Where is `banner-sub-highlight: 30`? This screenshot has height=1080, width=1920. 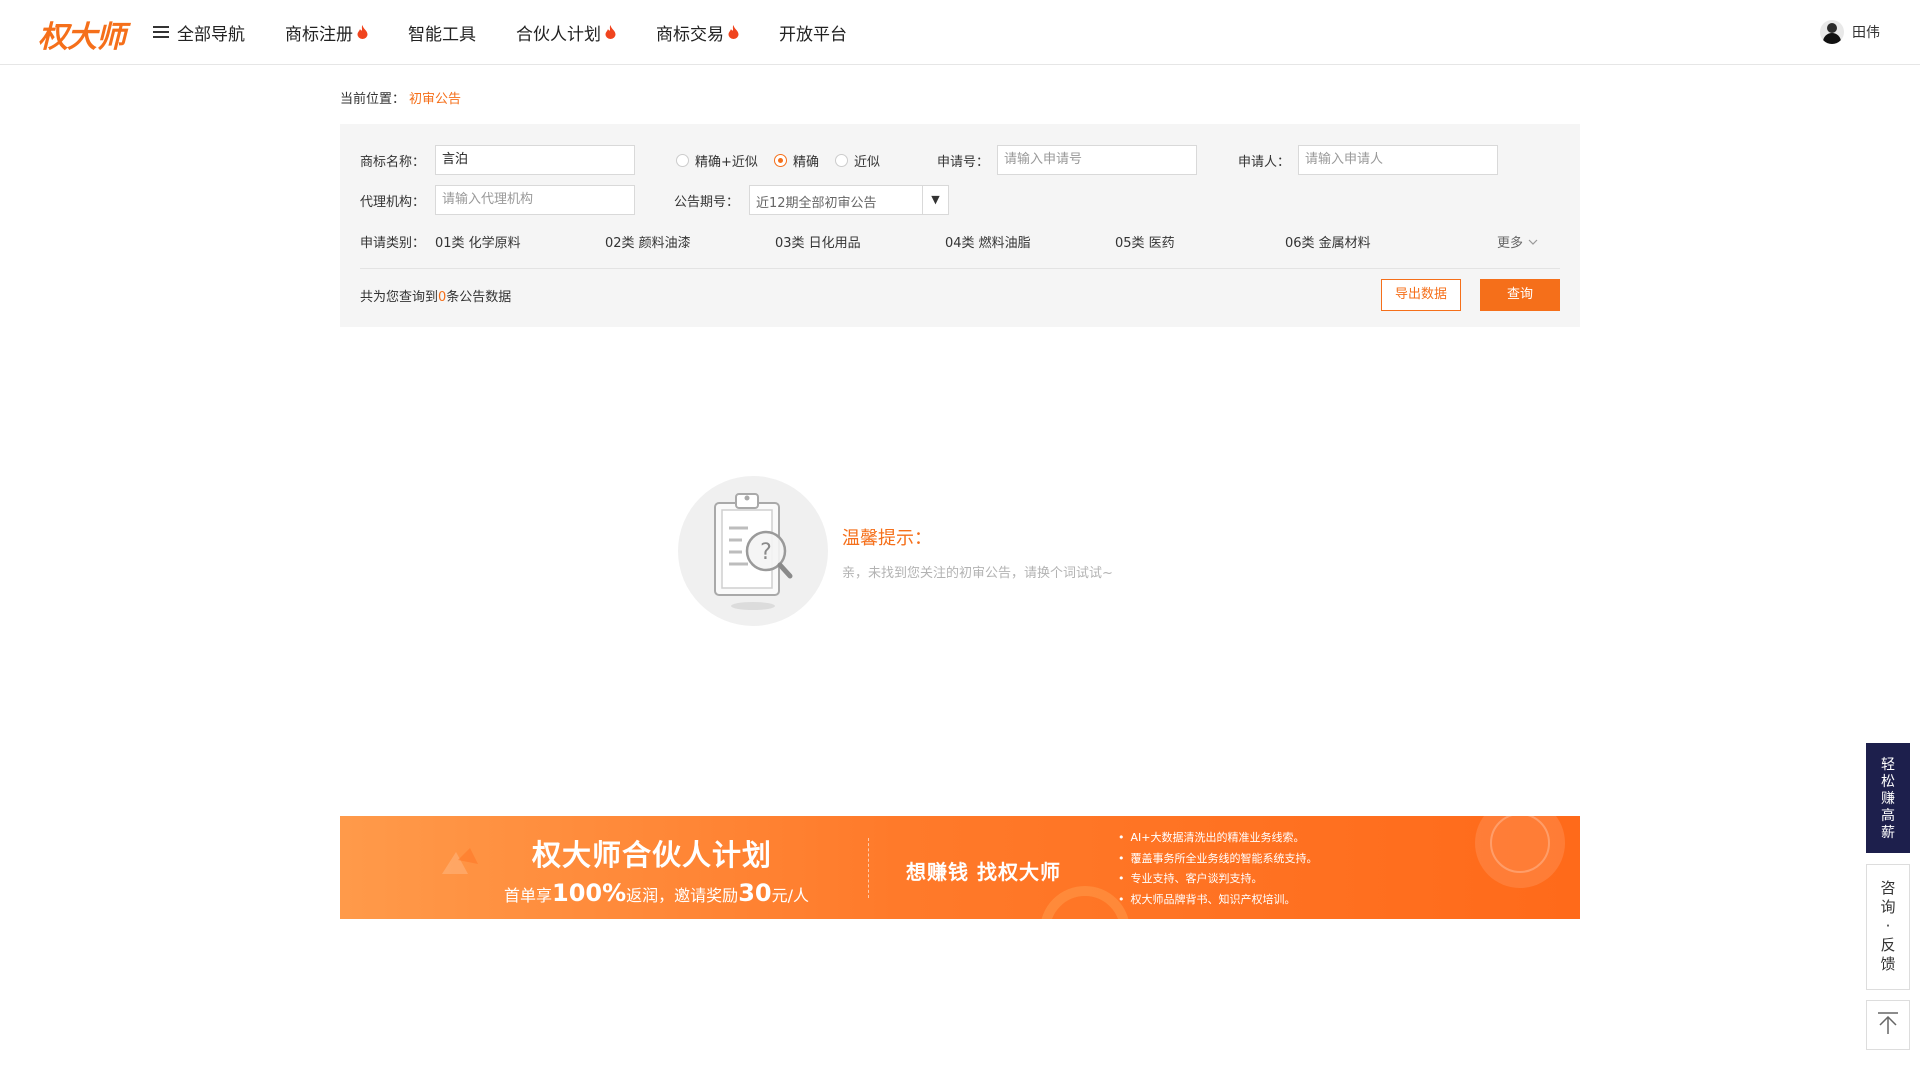 banner-sub-highlight: 30 is located at coordinates (755, 893).